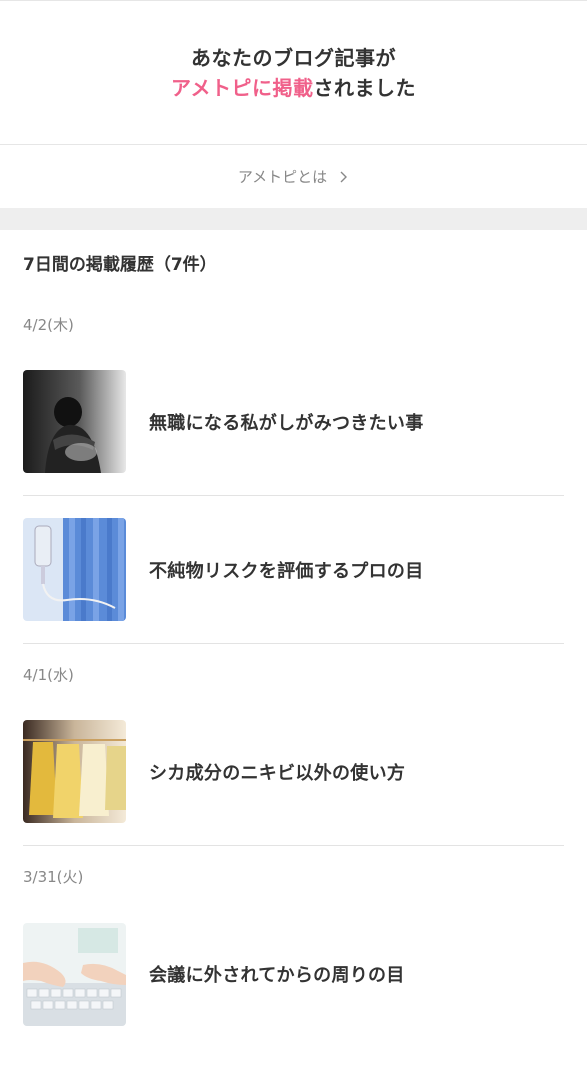 This screenshot has height=1080, width=587. I want to click on keyboard-typing-image, so click(74, 974).